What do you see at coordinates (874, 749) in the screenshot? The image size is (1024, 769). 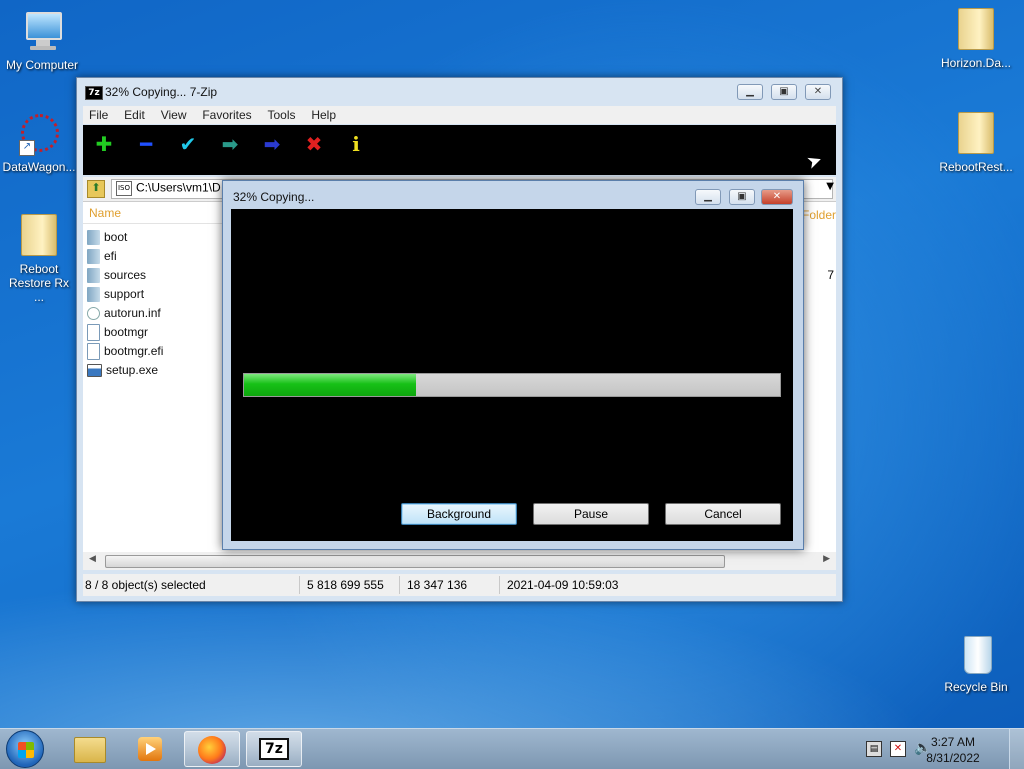 I see `tray-network-icon: ▤` at bounding box center [874, 749].